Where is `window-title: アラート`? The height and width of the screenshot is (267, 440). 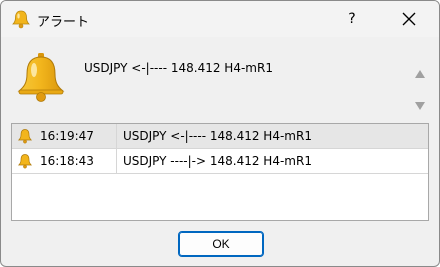
window-title: アラート is located at coordinates (63, 22).